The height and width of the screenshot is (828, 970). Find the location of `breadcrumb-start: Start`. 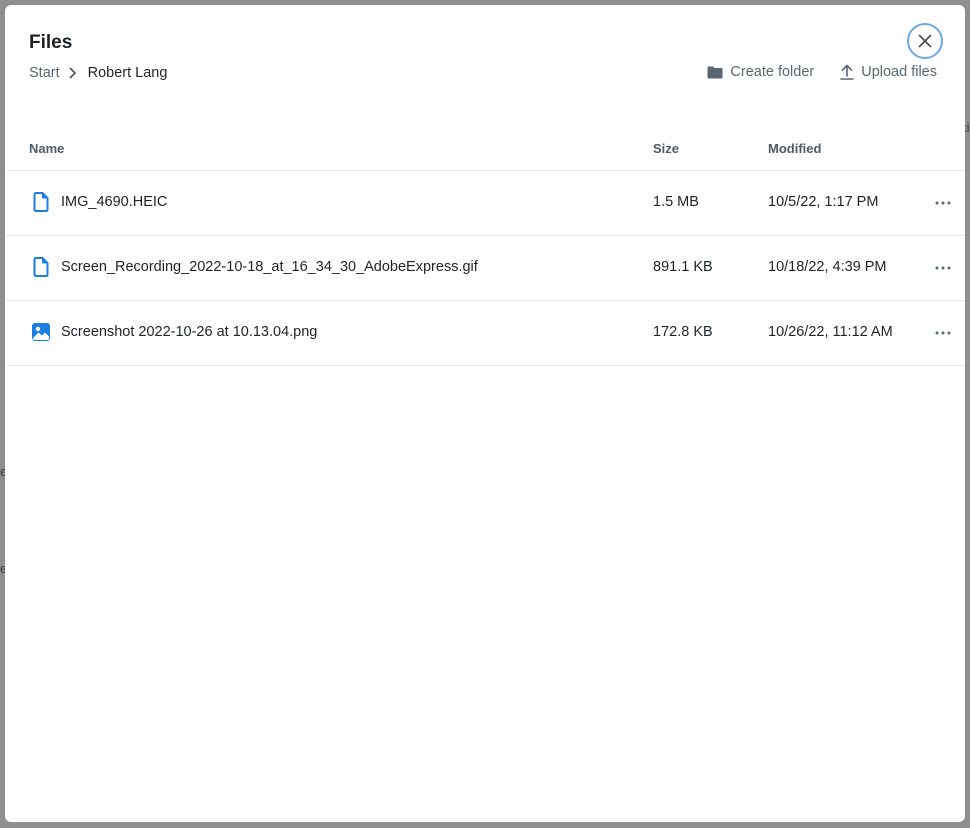

breadcrumb-start: Start is located at coordinates (44, 73).